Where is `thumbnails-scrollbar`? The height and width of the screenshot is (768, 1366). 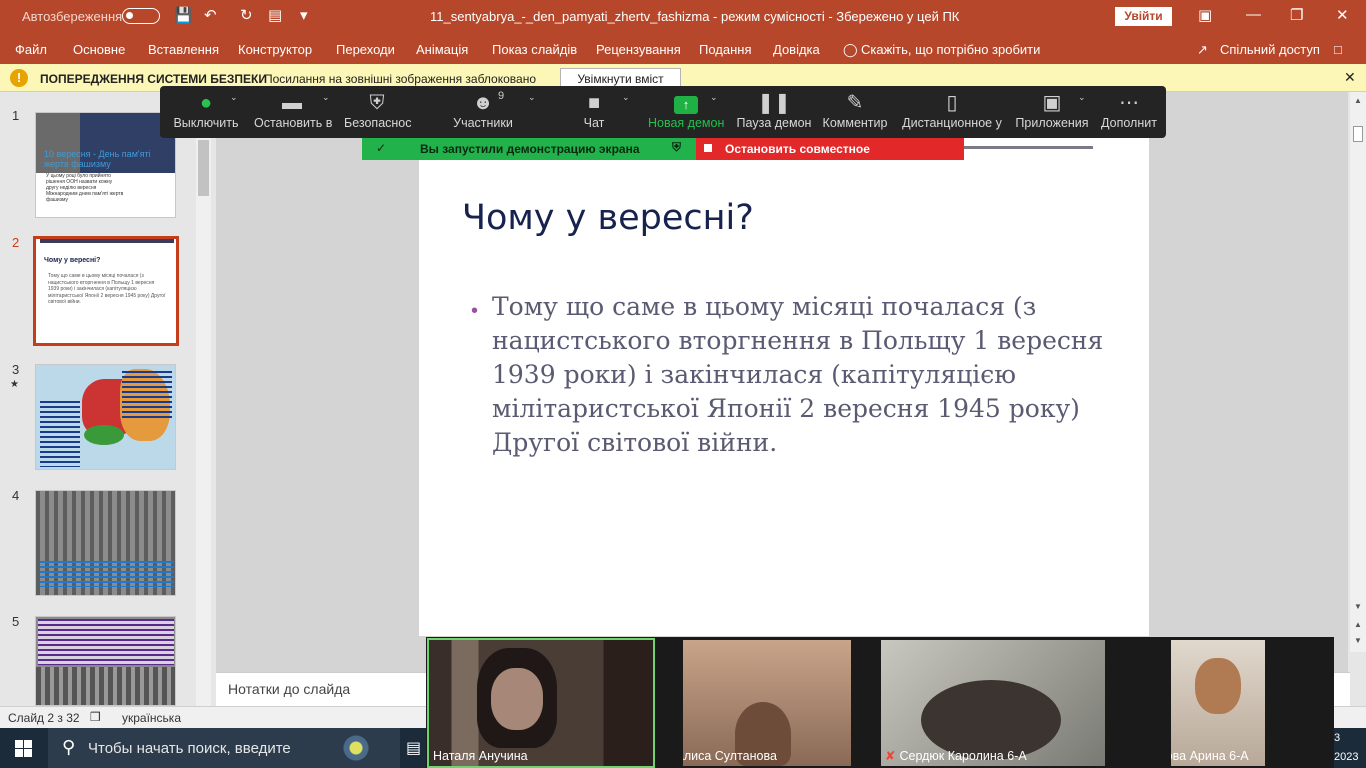 thumbnails-scrollbar is located at coordinates (203, 399).